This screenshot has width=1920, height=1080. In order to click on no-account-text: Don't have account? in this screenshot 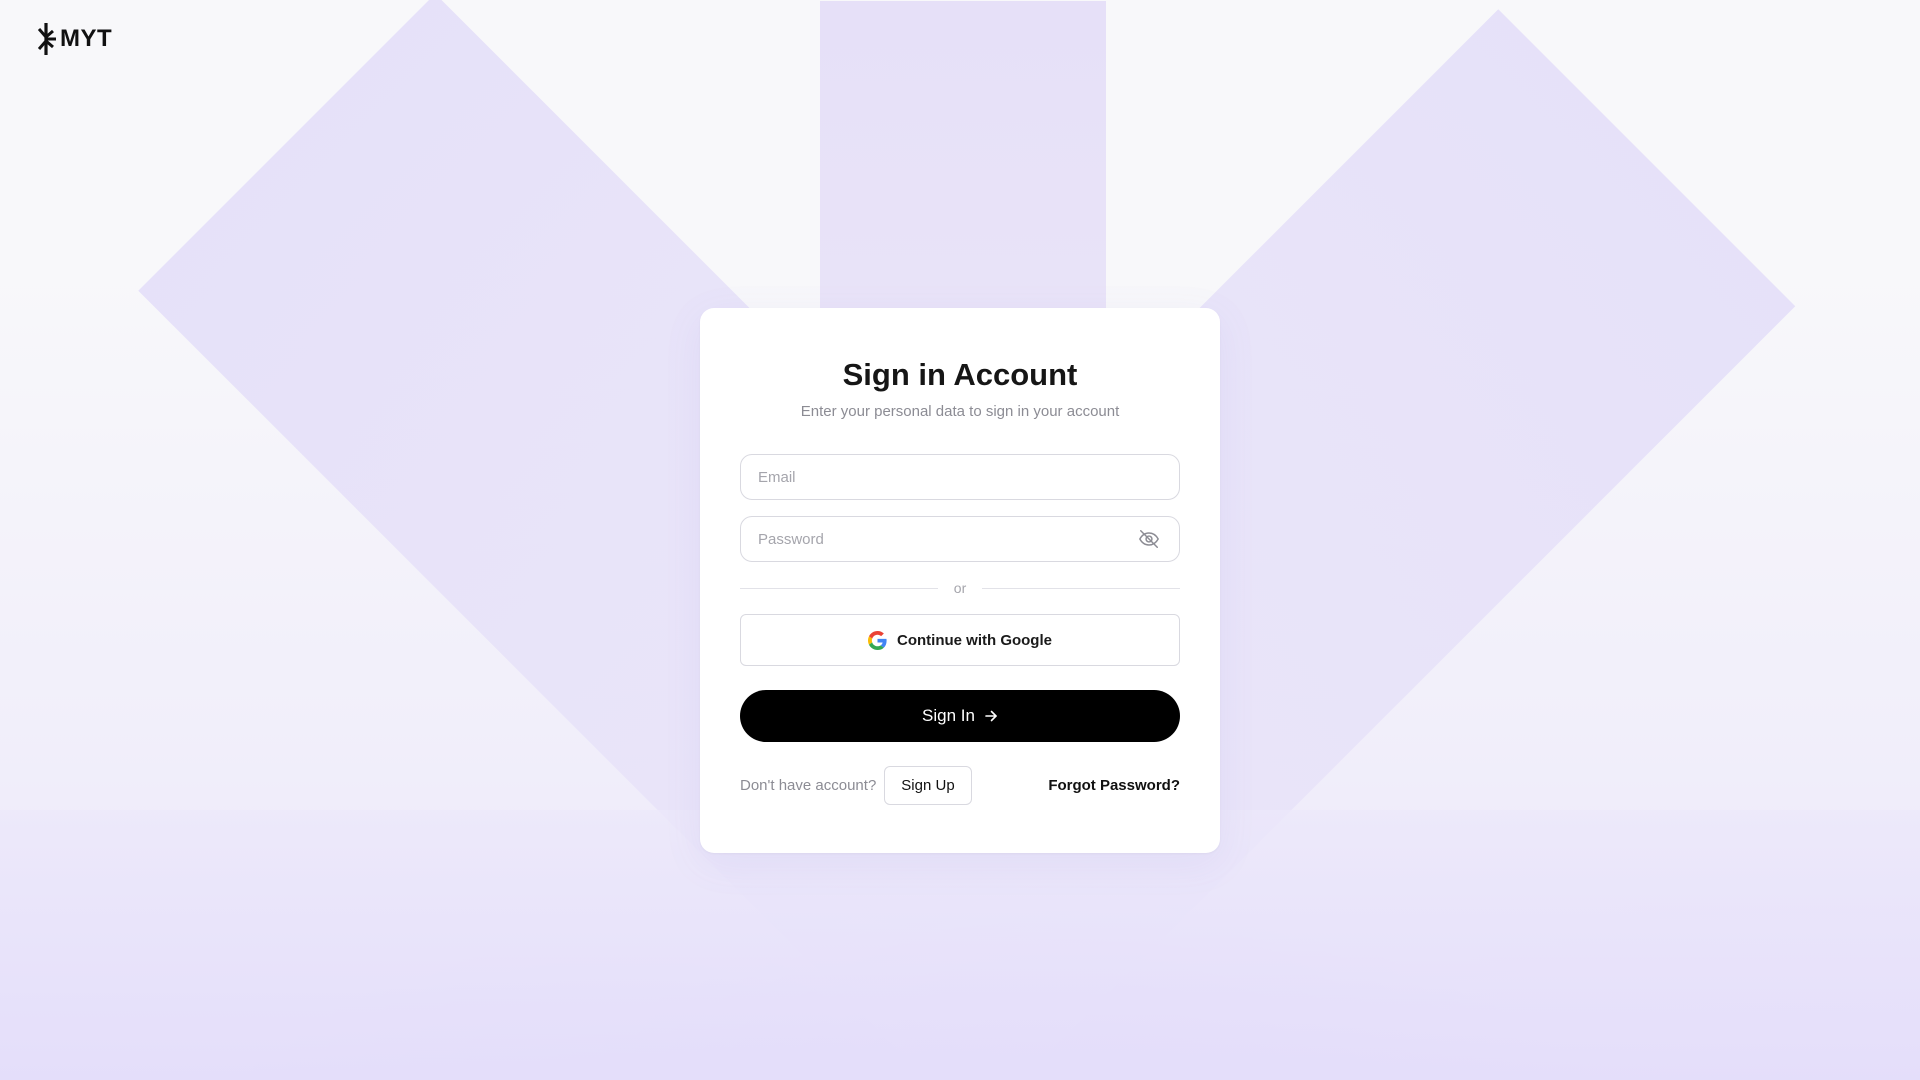, I will do `click(808, 786)`.